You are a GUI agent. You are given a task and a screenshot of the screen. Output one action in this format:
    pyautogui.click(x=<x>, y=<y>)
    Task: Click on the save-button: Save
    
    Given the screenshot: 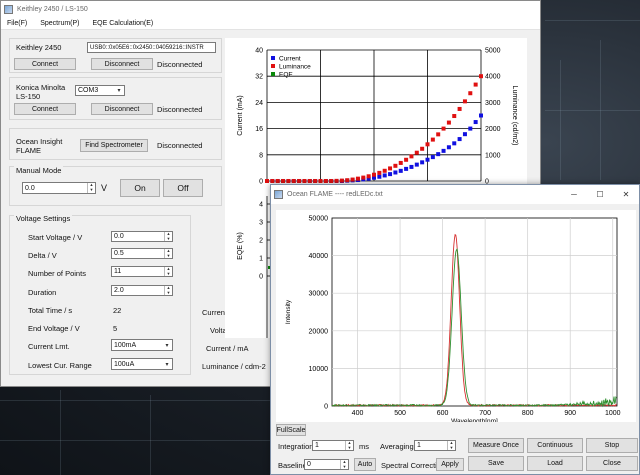 What is the action you would take?
    pyautogui.click(x=496, y=463)
    